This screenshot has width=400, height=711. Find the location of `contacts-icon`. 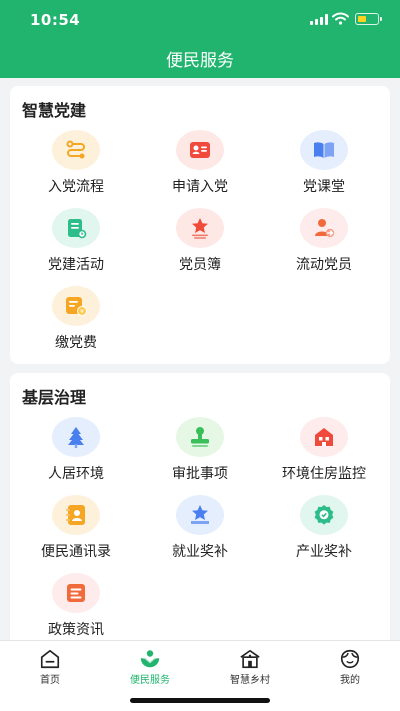

contacts-icon is located at coordinates (75, 515).